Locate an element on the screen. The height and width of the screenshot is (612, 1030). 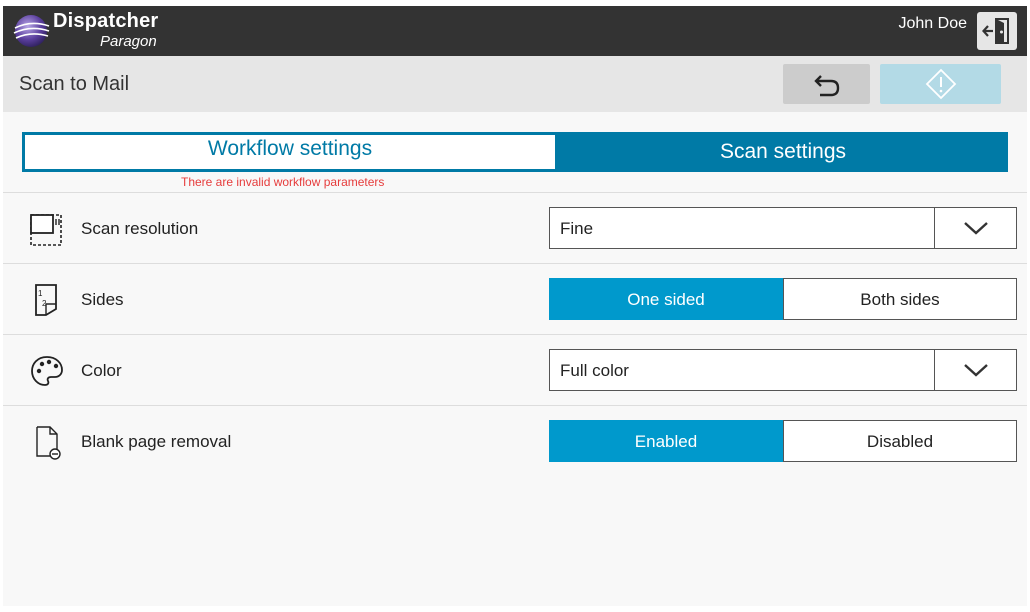
blank-page-icon is located at coordinates (48, 443).